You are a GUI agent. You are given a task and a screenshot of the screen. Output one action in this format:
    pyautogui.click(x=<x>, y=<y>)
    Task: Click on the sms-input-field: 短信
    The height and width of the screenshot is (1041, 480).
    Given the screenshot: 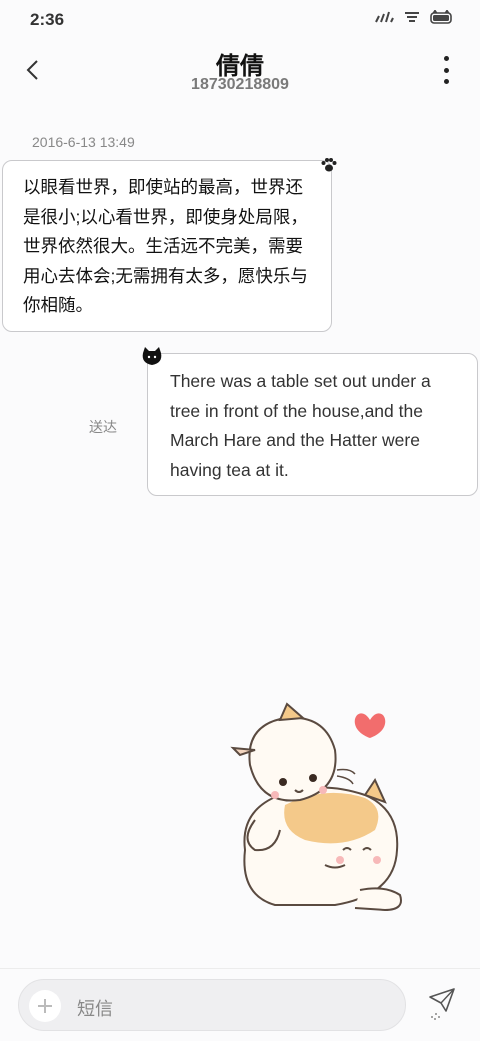 What is the action you would take?
    pyautogui.click(x=212, y=1005)
    